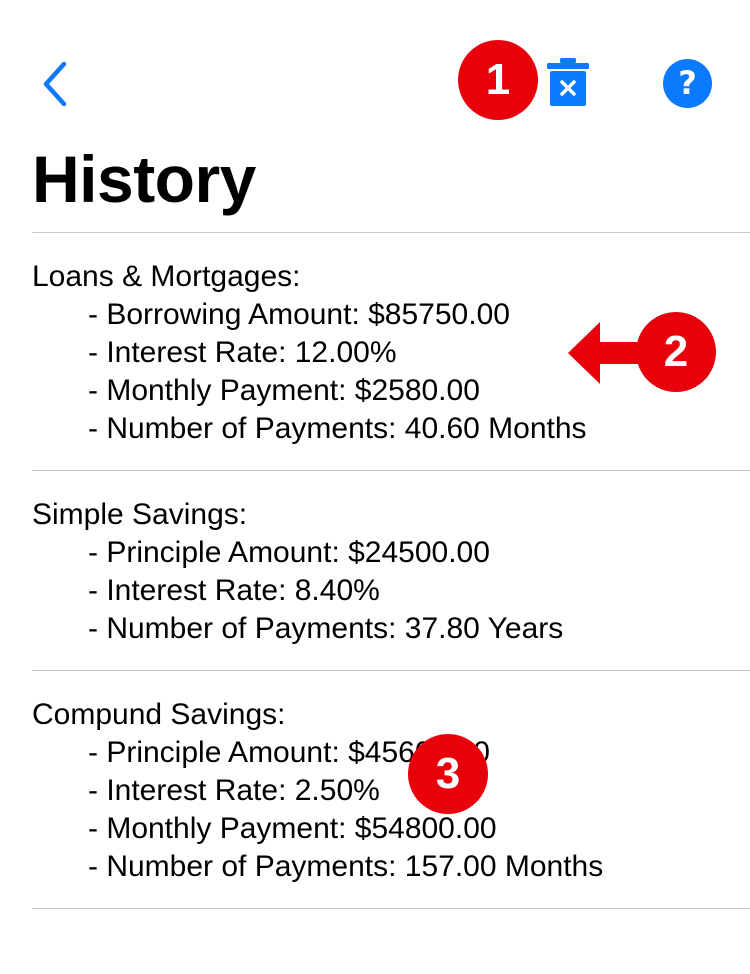 The image size is (750, 974). I want to click on entry-detail: - Number of Payments: 40.60 Months, so click(337, 428).